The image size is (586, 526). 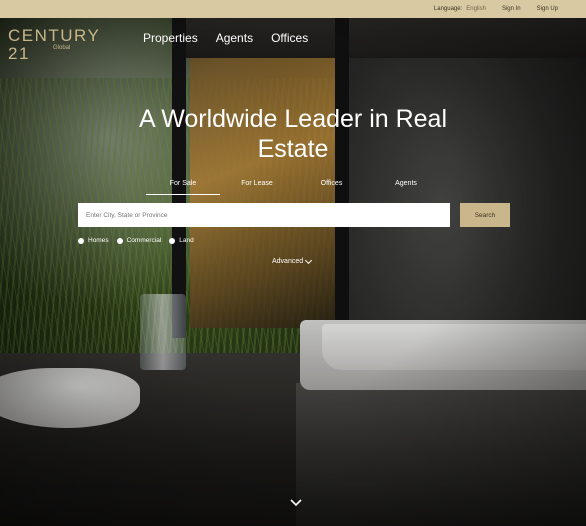 What do you see at coordinates (293, 149) in the screenshot?
I see `headline-line-2: Estate` at bounding box center [293, 149].